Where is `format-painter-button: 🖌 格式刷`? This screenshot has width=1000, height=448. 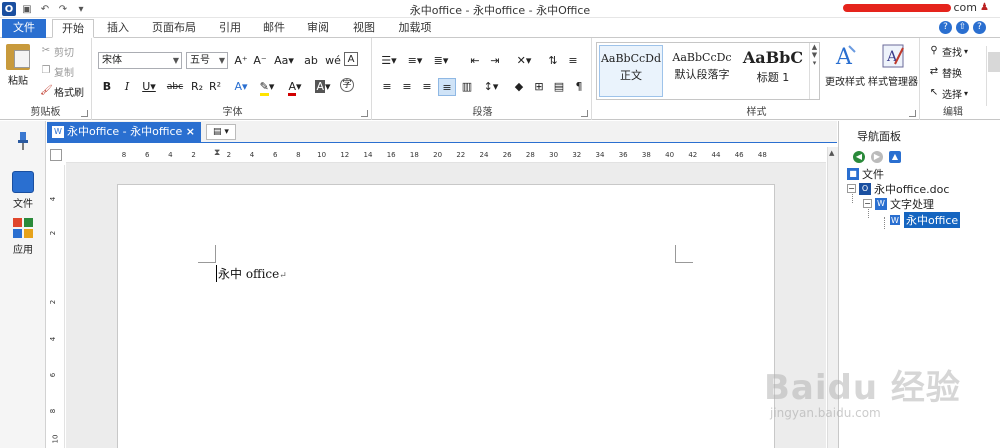 format-painter-button: 🖌 格式刷 is located at coordinates (62, 91).